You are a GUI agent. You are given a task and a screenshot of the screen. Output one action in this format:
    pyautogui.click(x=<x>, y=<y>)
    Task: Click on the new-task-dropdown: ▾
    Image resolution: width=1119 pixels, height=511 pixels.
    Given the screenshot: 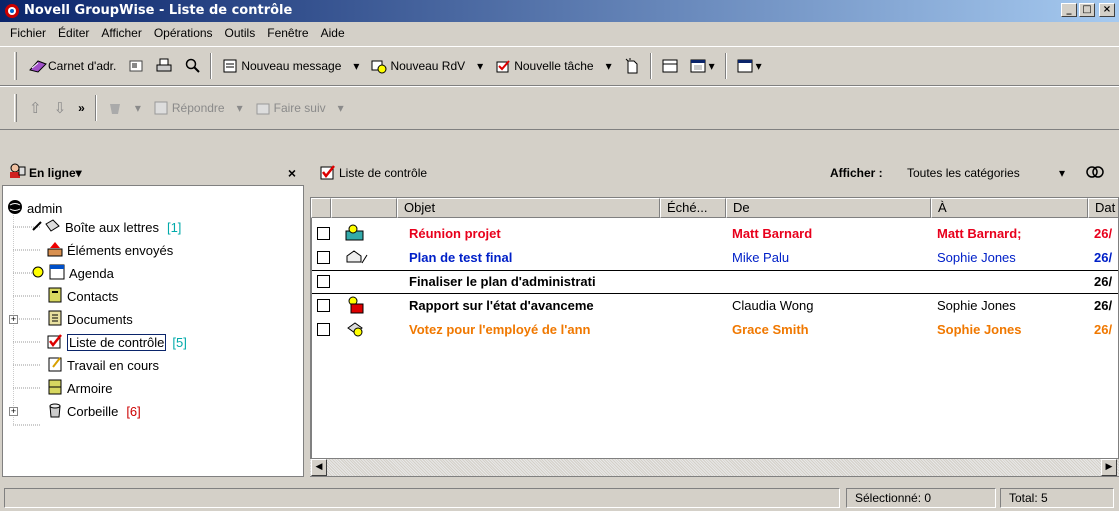 What is the action you would take?
    pyautogui.click(x=609, y=66)
    